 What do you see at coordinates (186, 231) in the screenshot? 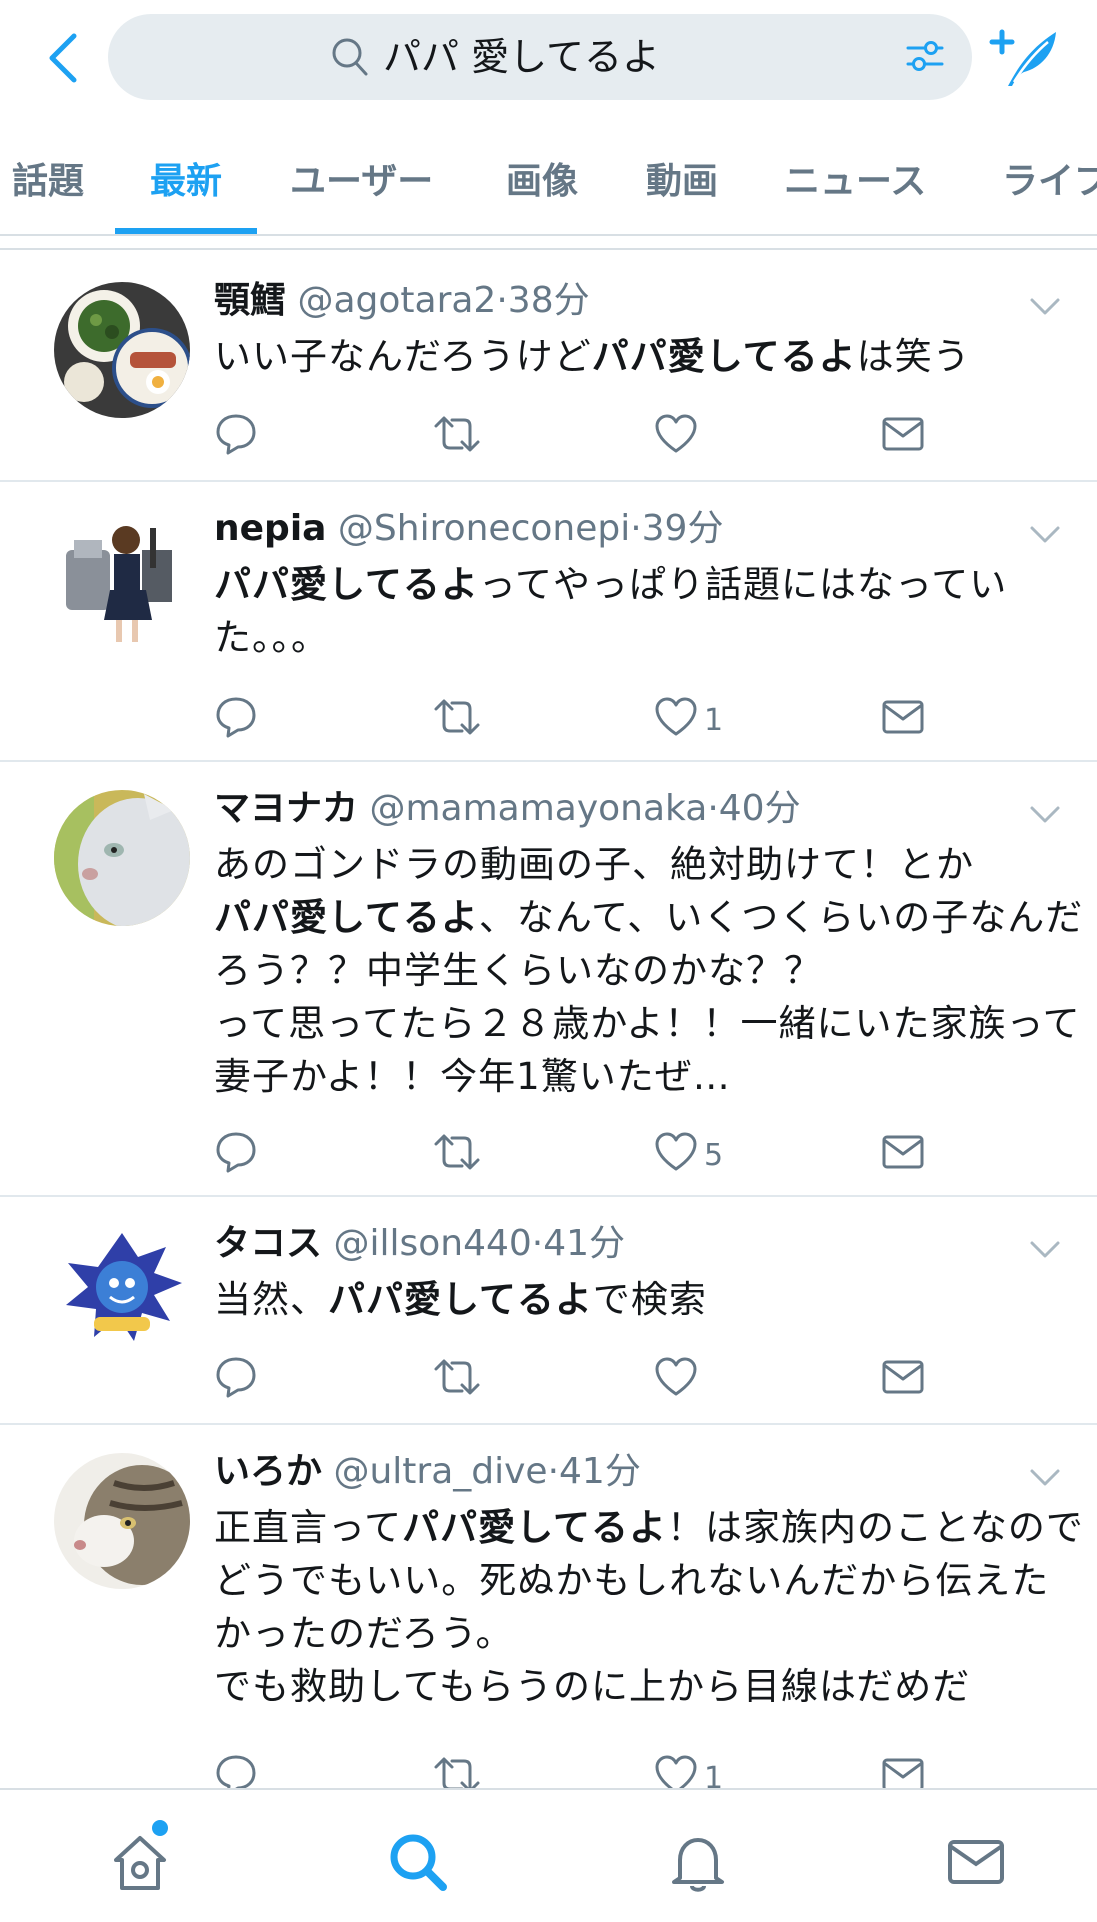
I see `active-tab-indicator` at bounding box center [186, 231].